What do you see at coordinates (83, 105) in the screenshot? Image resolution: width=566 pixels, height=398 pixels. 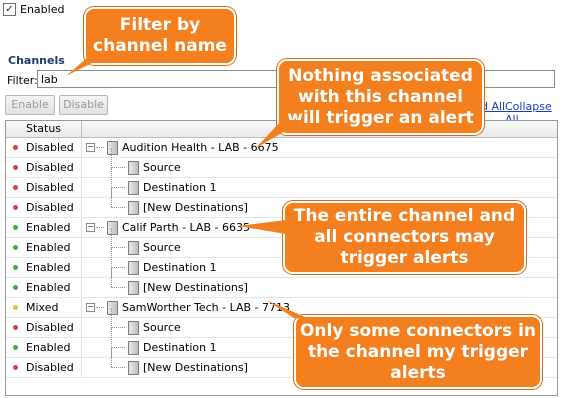 I see `disable-button: Disable` at bounding box center [83, 105].